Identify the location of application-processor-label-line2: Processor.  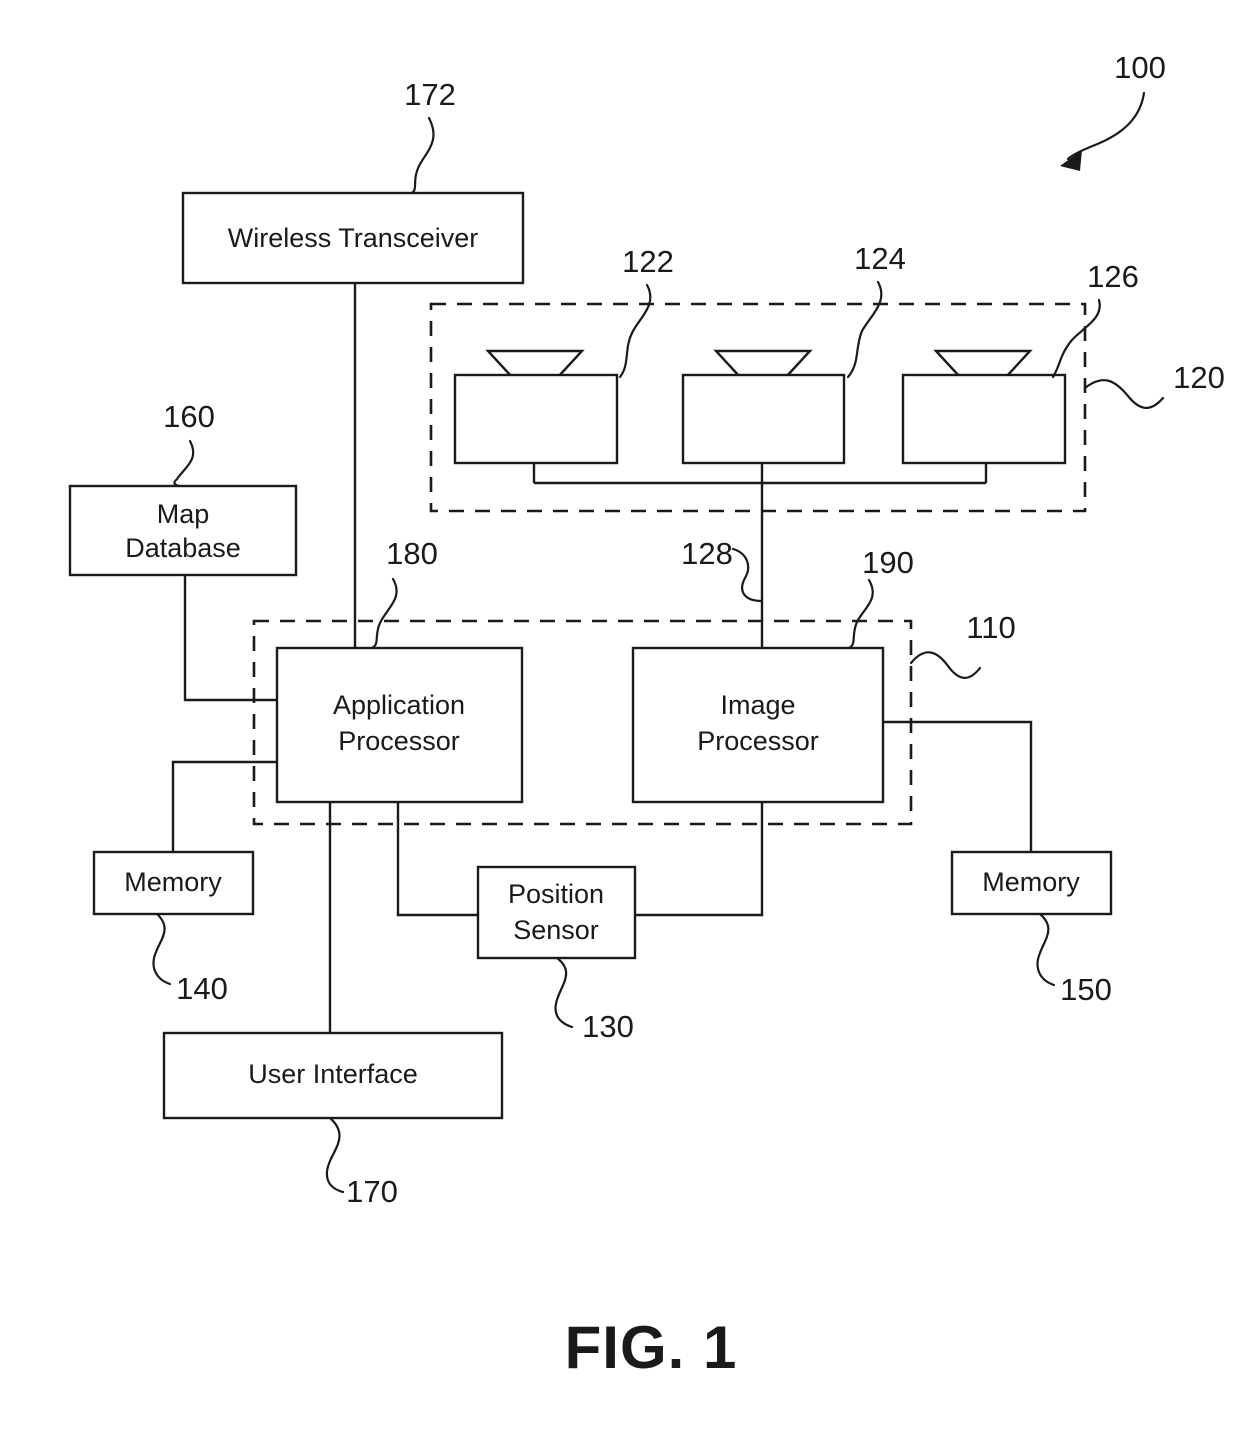
(399, 741).